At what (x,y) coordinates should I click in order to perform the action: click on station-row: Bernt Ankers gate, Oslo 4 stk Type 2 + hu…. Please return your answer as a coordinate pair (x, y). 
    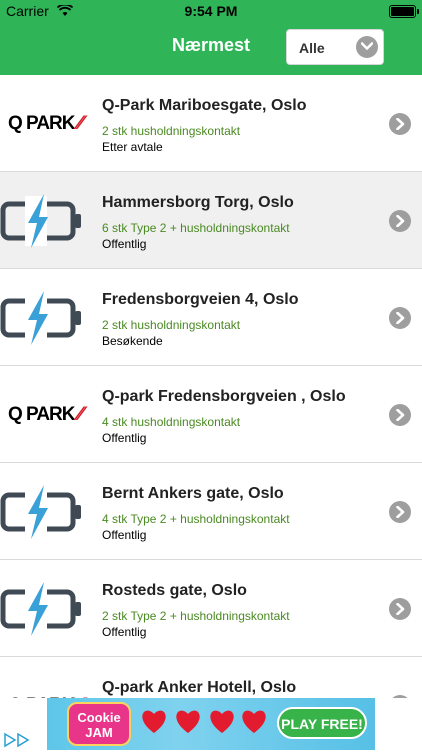
    Looking at the image, I should click on (211, 511).